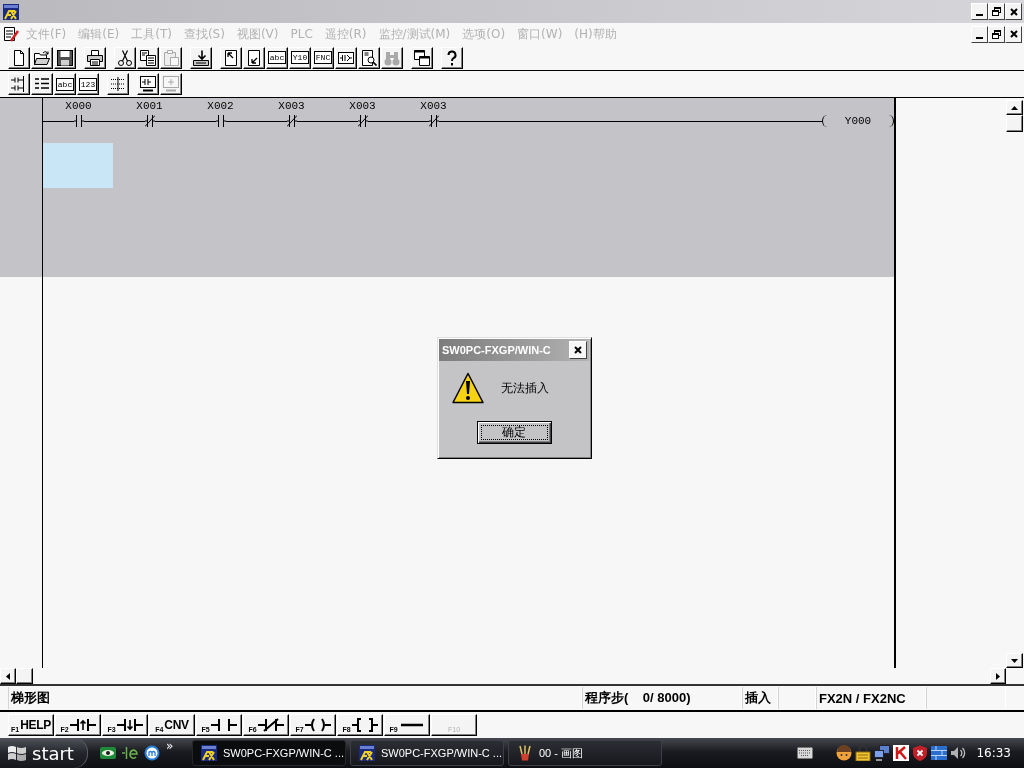 Image resolution: width=1024 pixels, height=768 pixels. I want to click on save-button, so click(65, 57).